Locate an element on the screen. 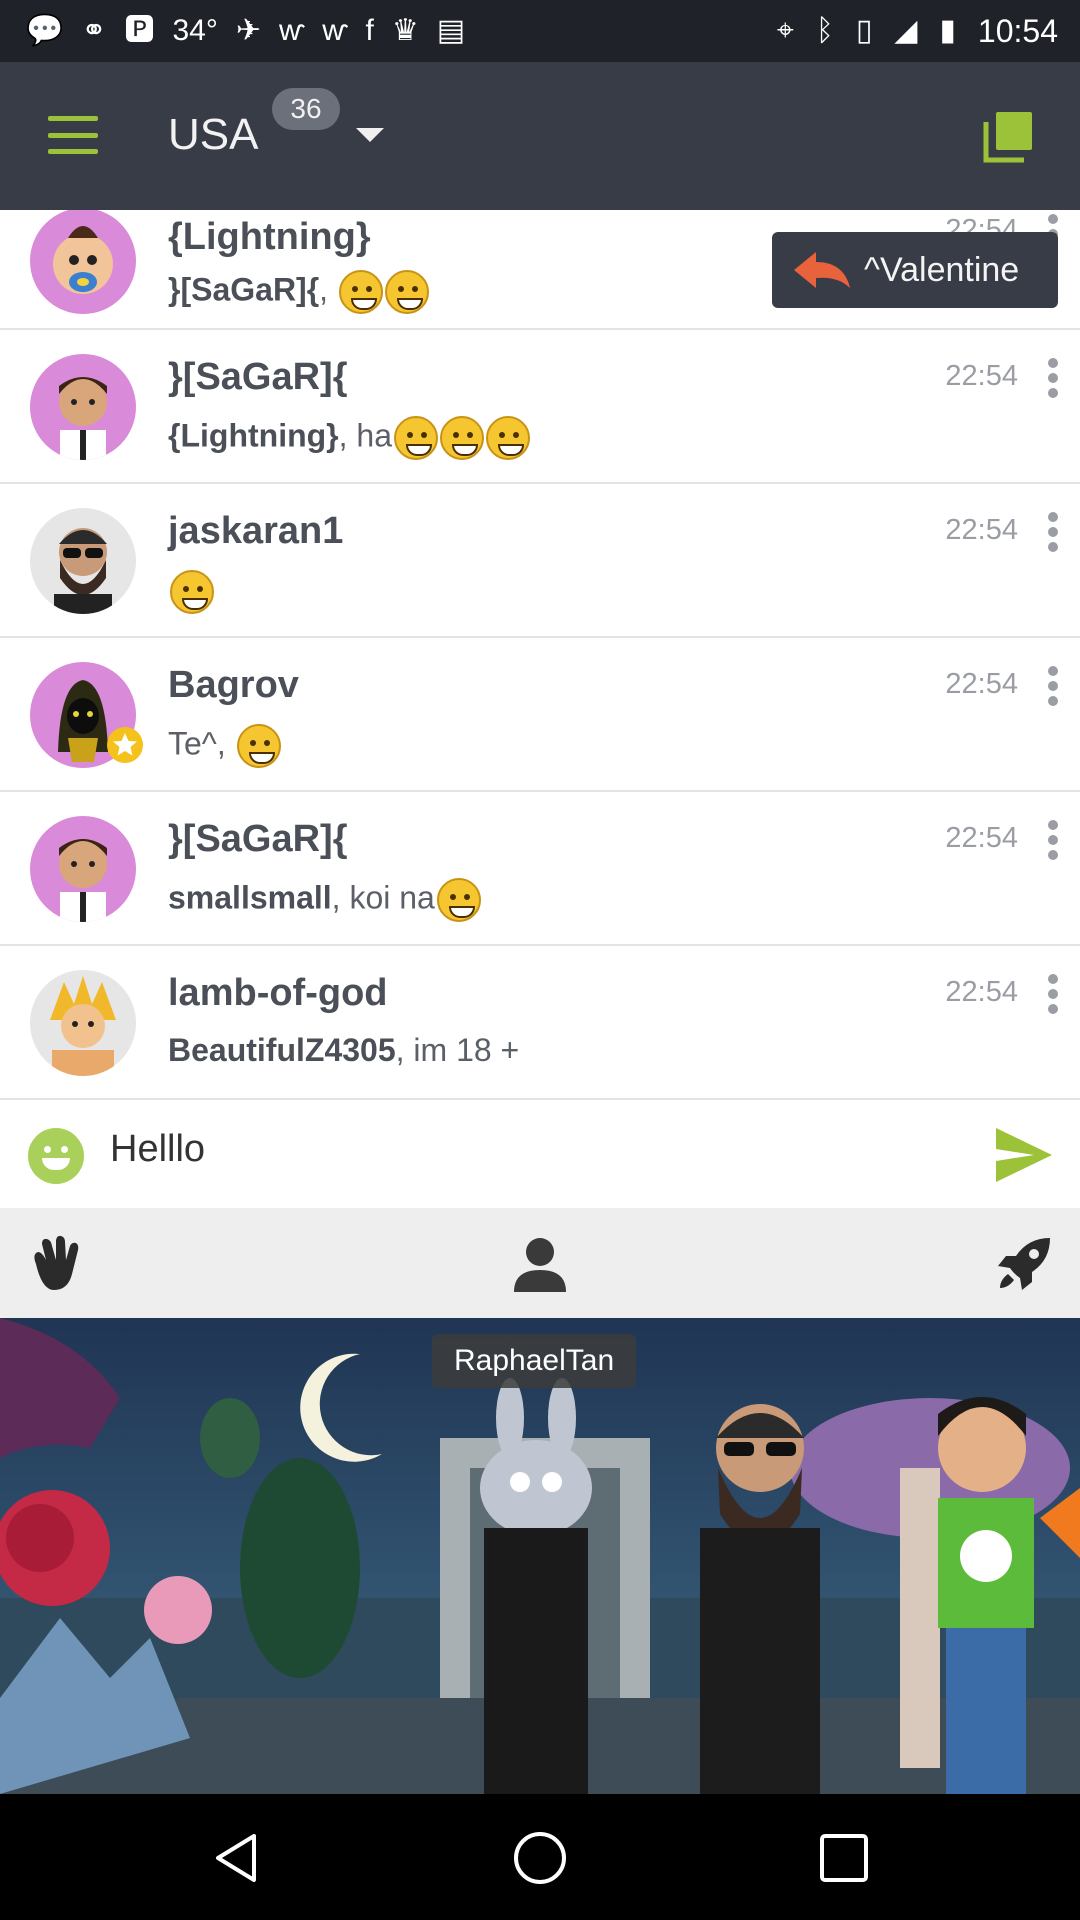  bluetooth-icon: ᛒ is located at coordinates (824, 30).